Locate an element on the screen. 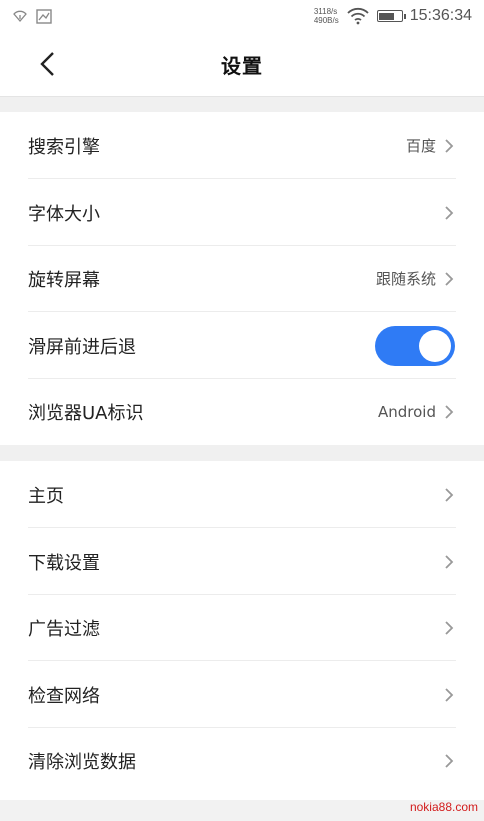  setting-font-size: 字体大小 is located at coordinates (242, 212).